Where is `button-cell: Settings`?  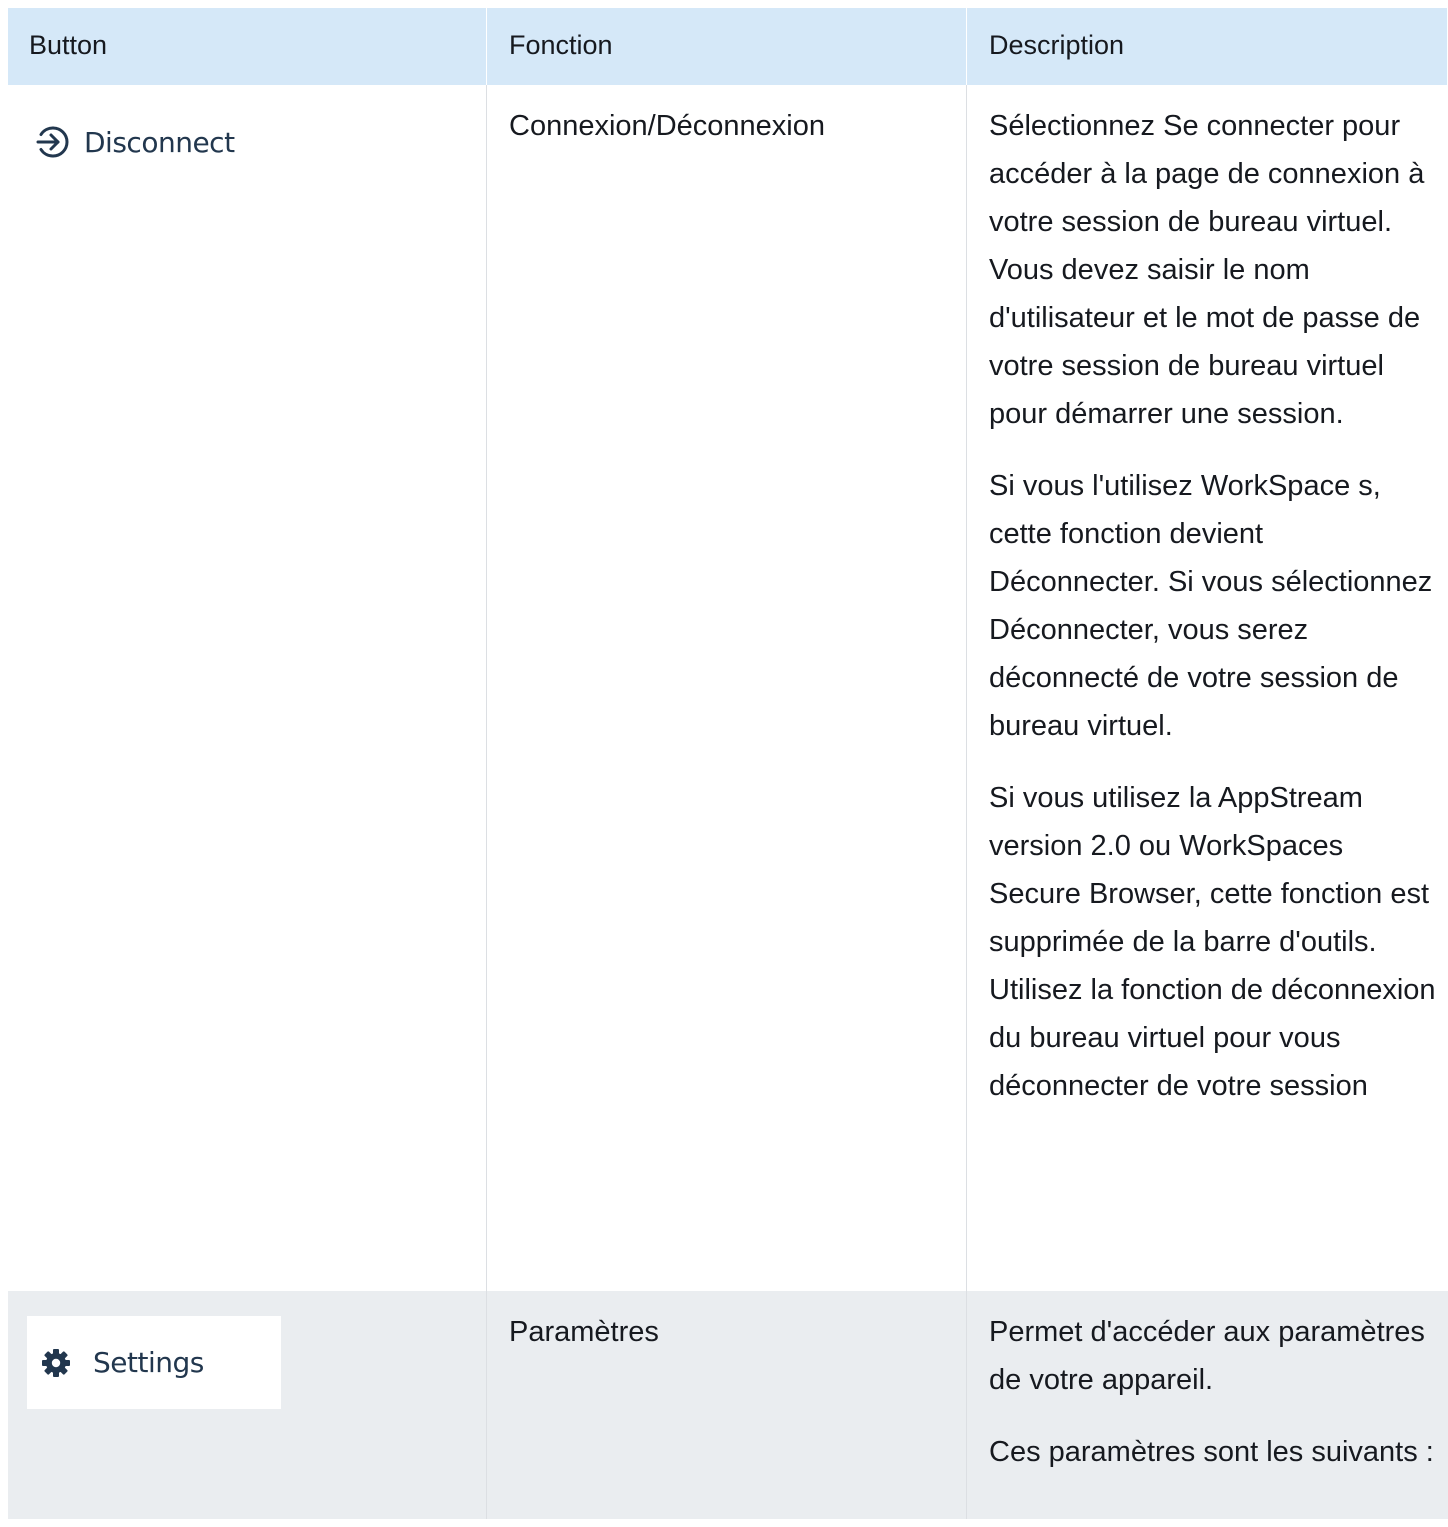
button-cell: Settings is located at coordinates (247, 1405).